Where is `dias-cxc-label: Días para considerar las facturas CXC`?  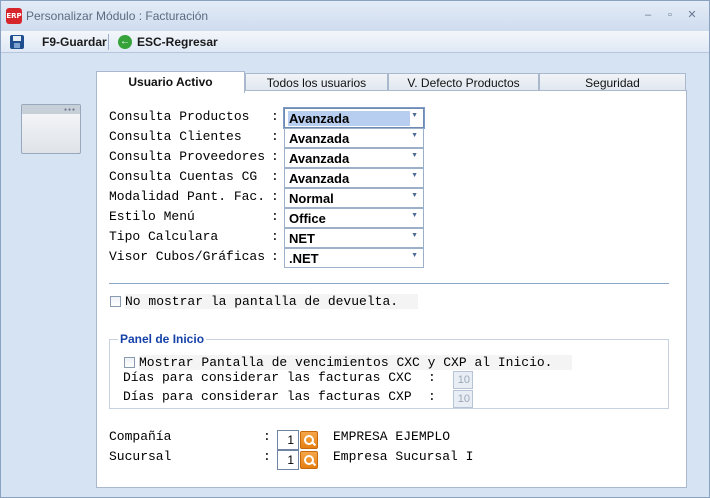
dias-cxc-label: Días para considerar las facturas CXC is located at coordinates (267, 377).